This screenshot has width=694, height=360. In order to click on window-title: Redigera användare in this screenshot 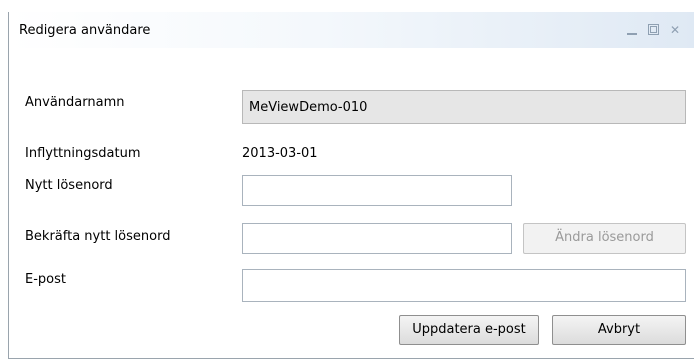, I will do `click(85, 30)`.